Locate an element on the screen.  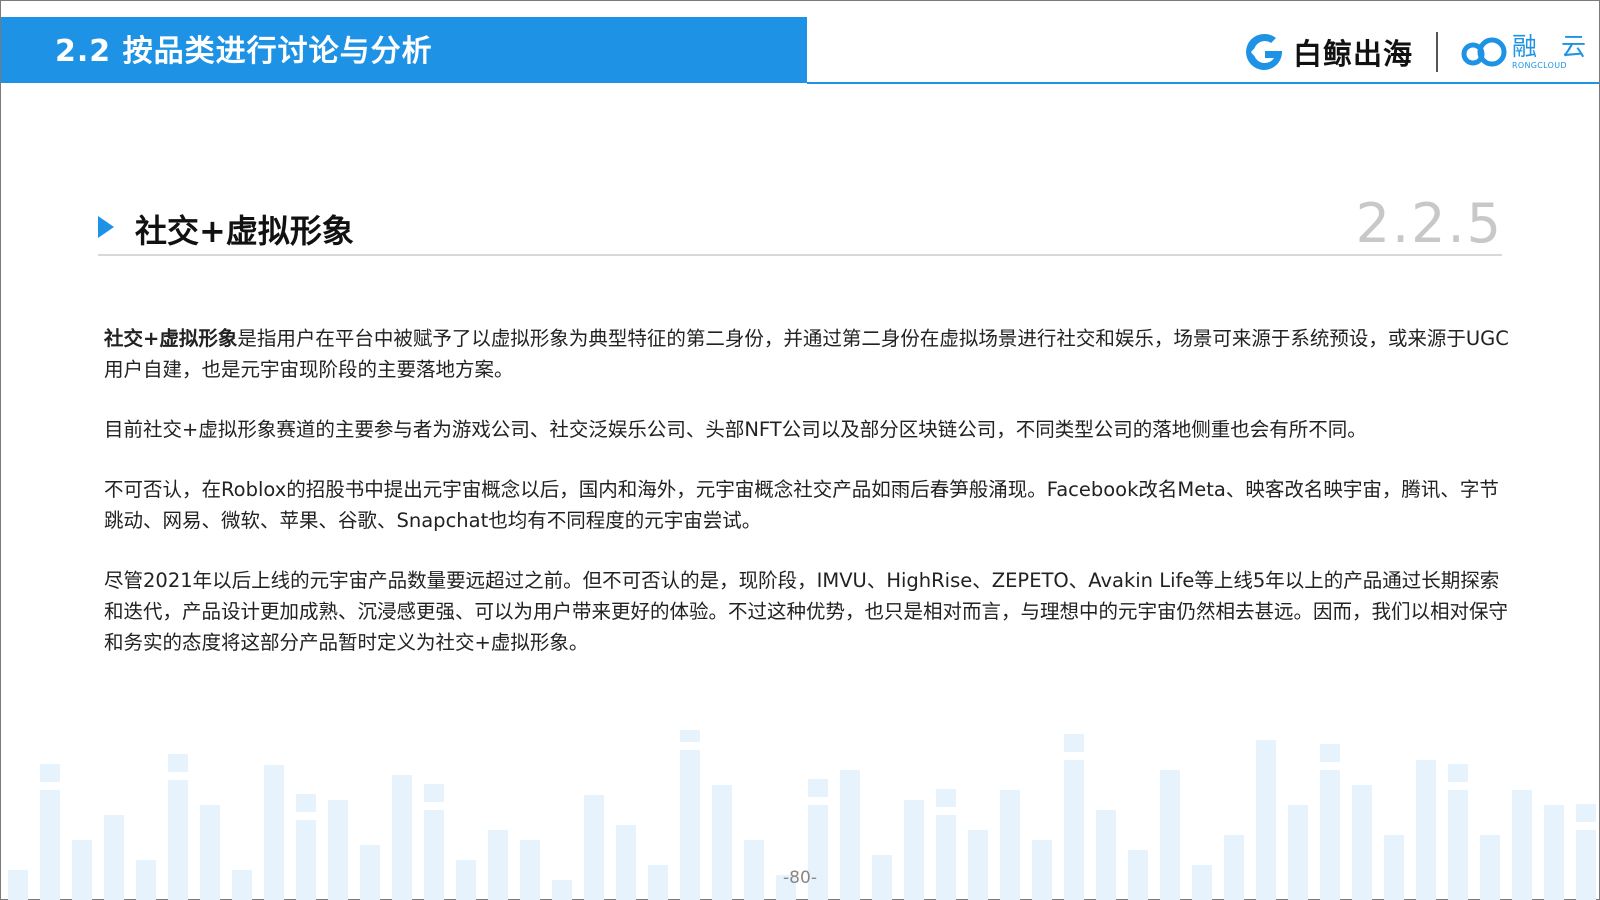
rongcloud-logo-text: 融 云 is located at coordinates (1553, 46).